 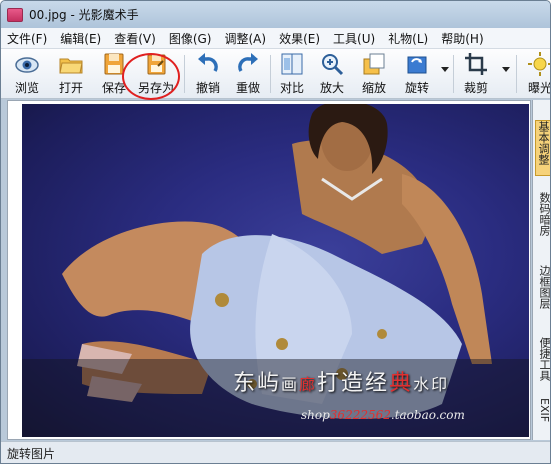 I want to click on rotate-dropdown-arrow-icon, so click(x=445, y=69).